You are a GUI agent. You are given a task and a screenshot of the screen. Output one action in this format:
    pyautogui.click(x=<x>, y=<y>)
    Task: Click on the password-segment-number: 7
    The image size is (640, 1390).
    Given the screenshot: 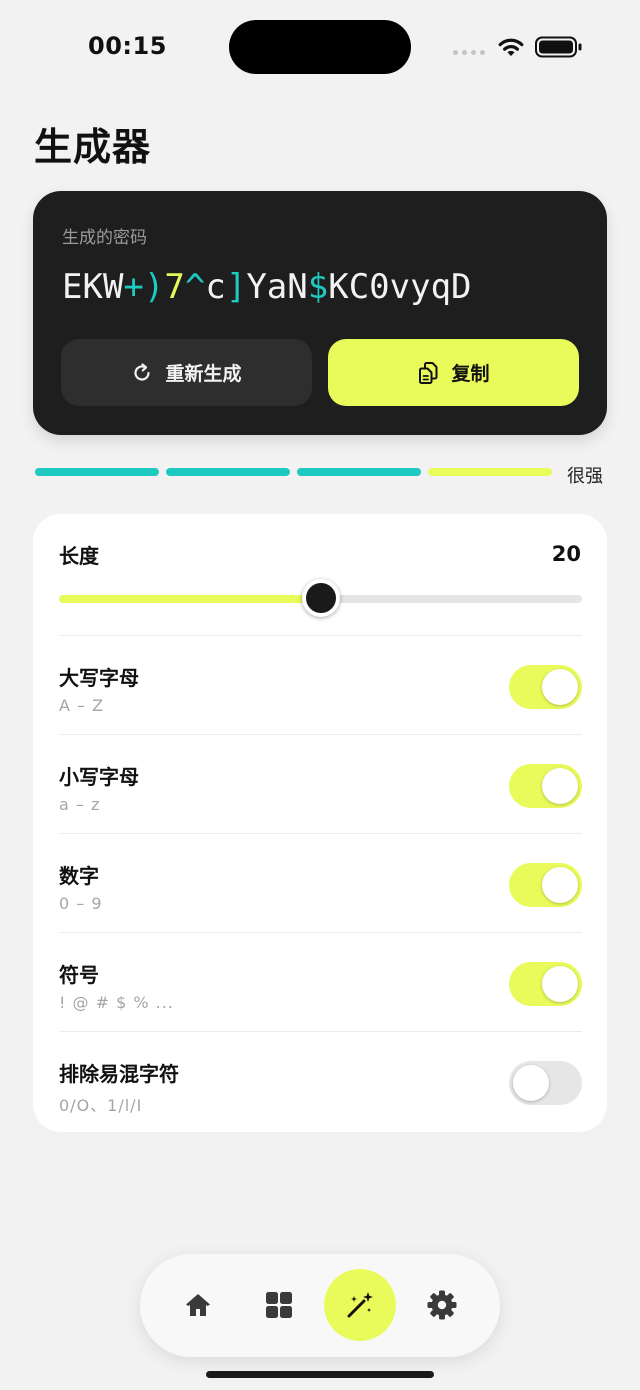 What is the action you would take?
    pyautogui.click(x=174, y=287)
    